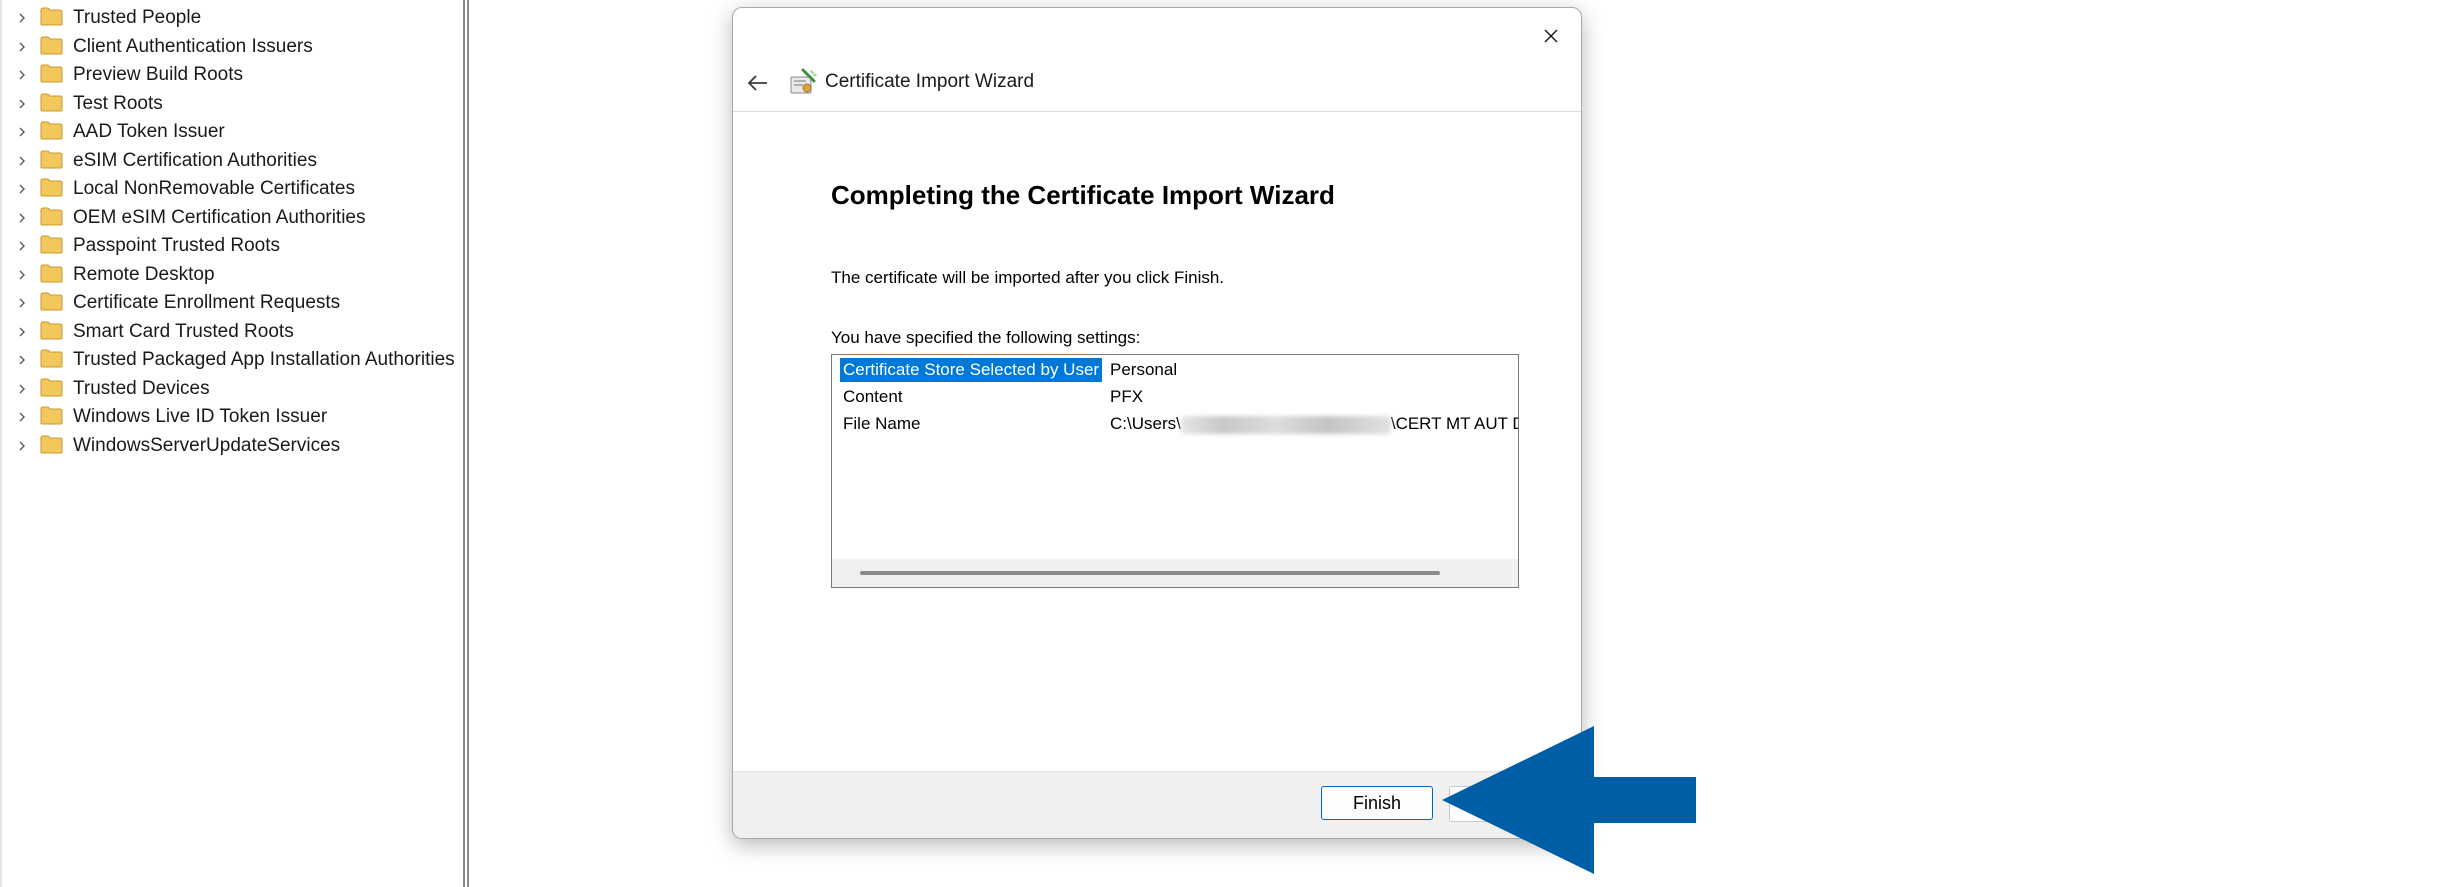 Image resolution: width=2439 pixels, height=887 pixels. I want to click on tree-item-label: Passpoint Trusted Roots, so click(176, 245).